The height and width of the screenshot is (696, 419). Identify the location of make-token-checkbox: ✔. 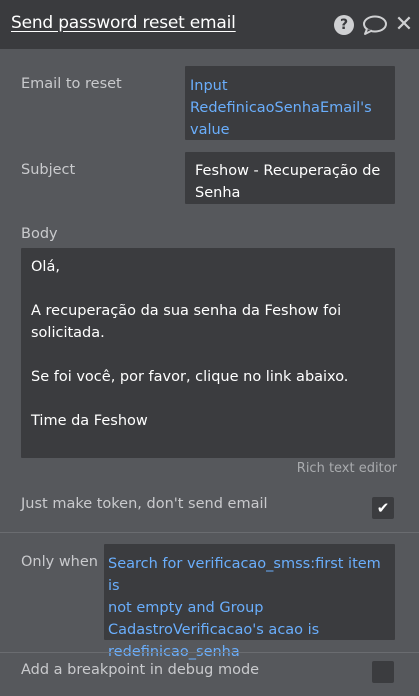
(383, 508).